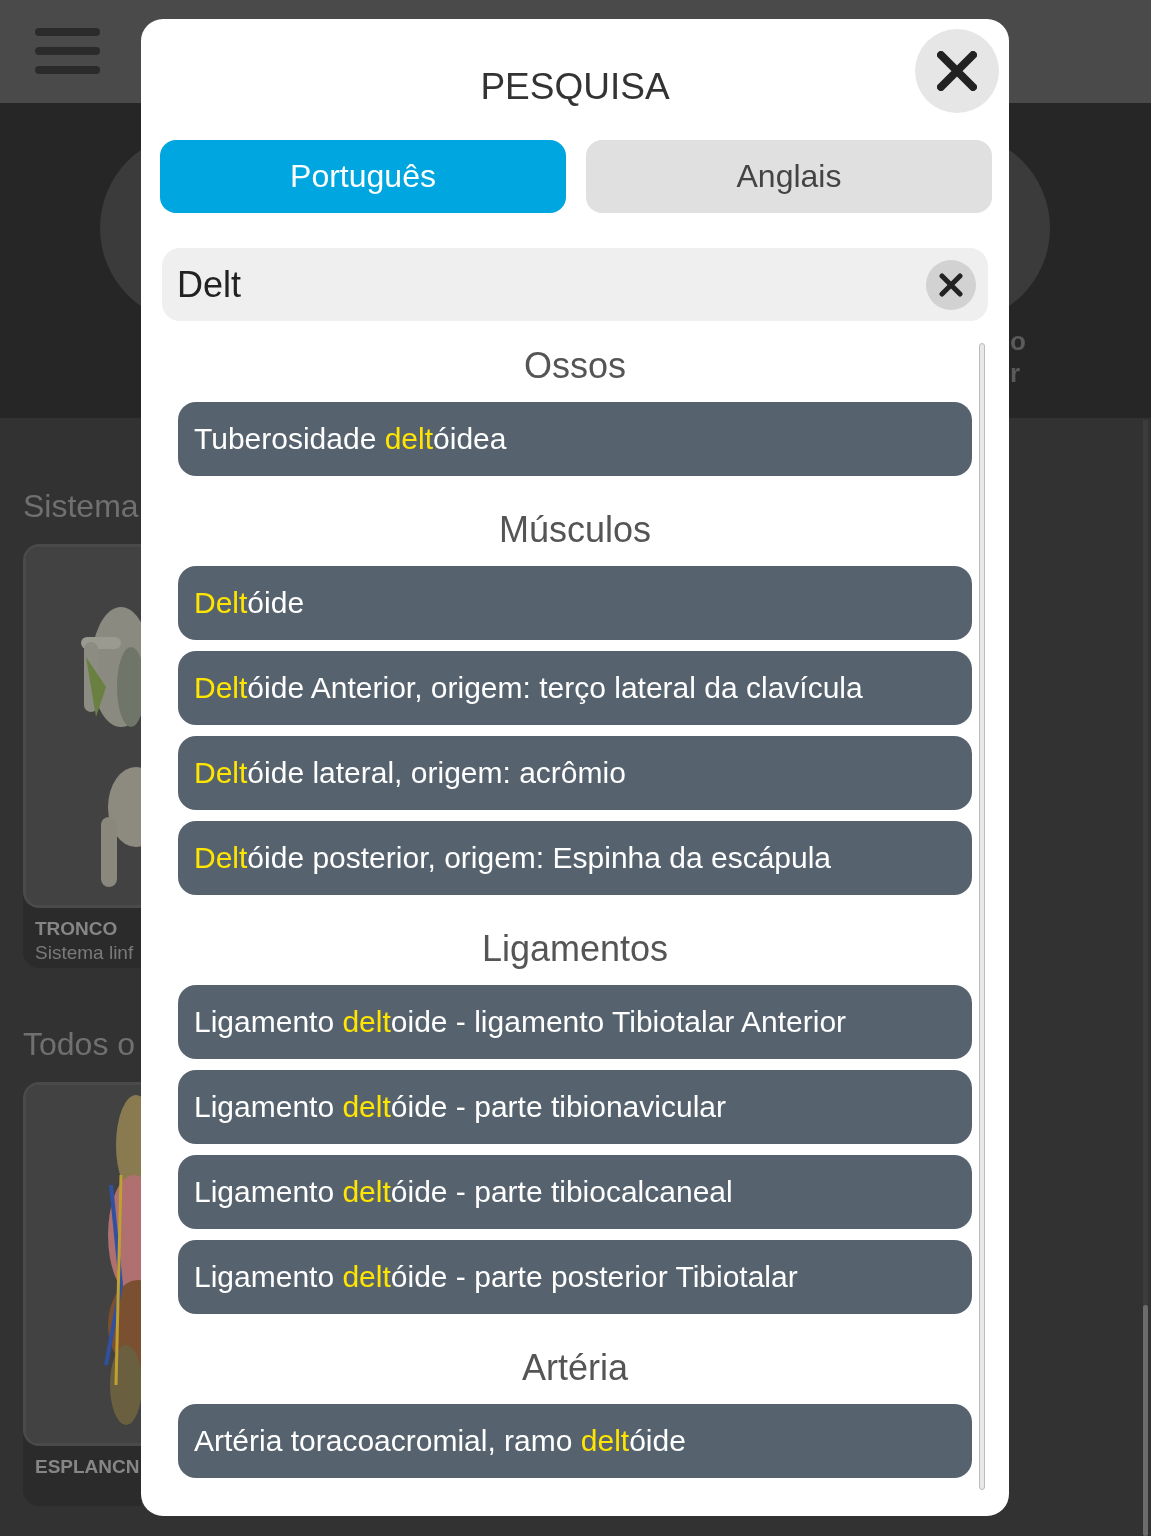 Image resolution: width=1151 pixels, height=1536 pixels. What do you see at coordinates (575, 366) in the screenshot?
I see `category-heading: Ossos` at bounding box center [575, 366].